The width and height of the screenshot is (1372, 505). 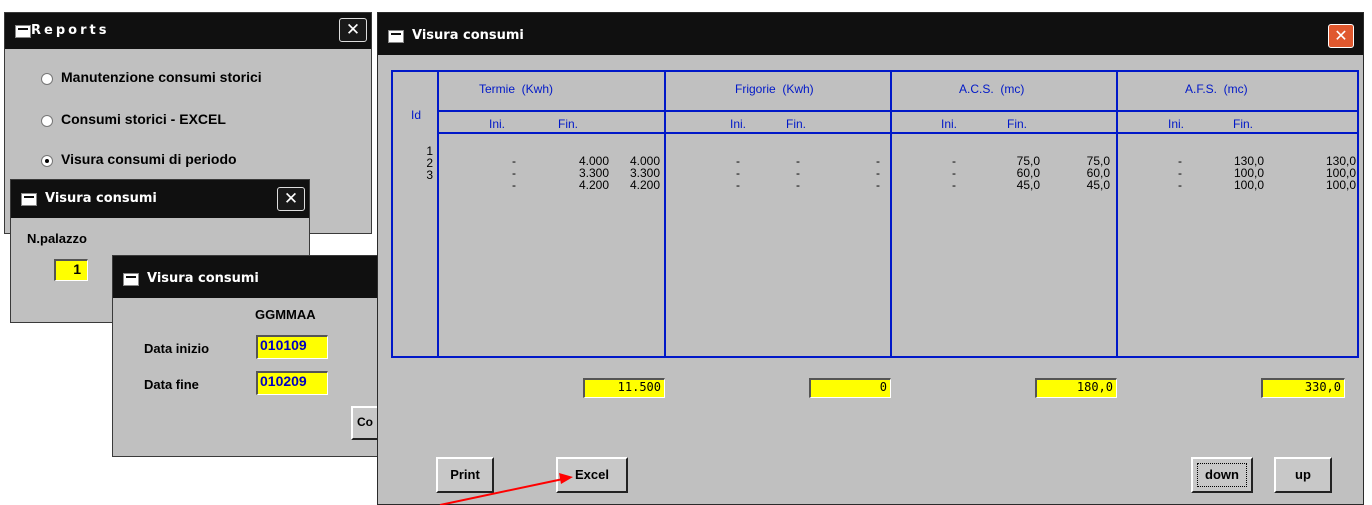 I want to click on print-button: Print, so click(x=465, y=475).